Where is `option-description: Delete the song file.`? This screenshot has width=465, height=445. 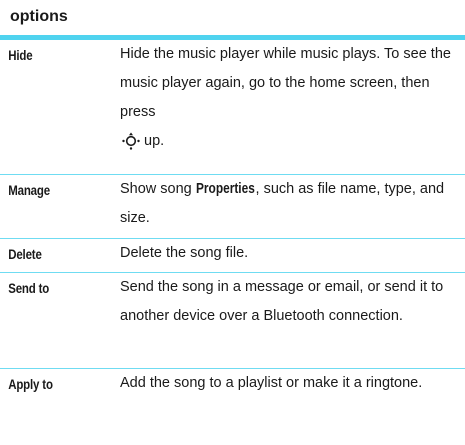
option-description: Delete the song file. is located at coordinates (184, 253).